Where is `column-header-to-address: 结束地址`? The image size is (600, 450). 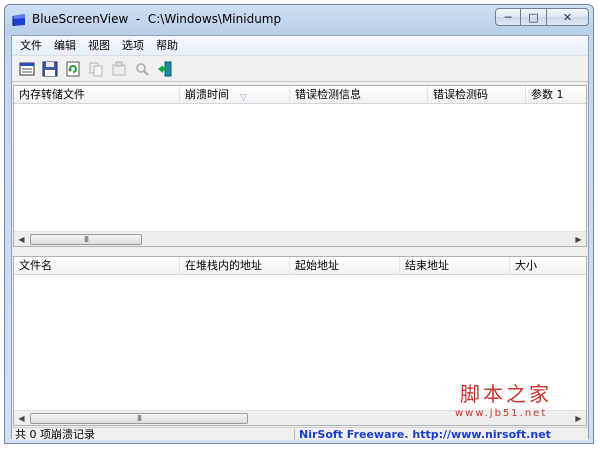 column-header-to-address: 结束地址 is located at coordinates (455, 266).